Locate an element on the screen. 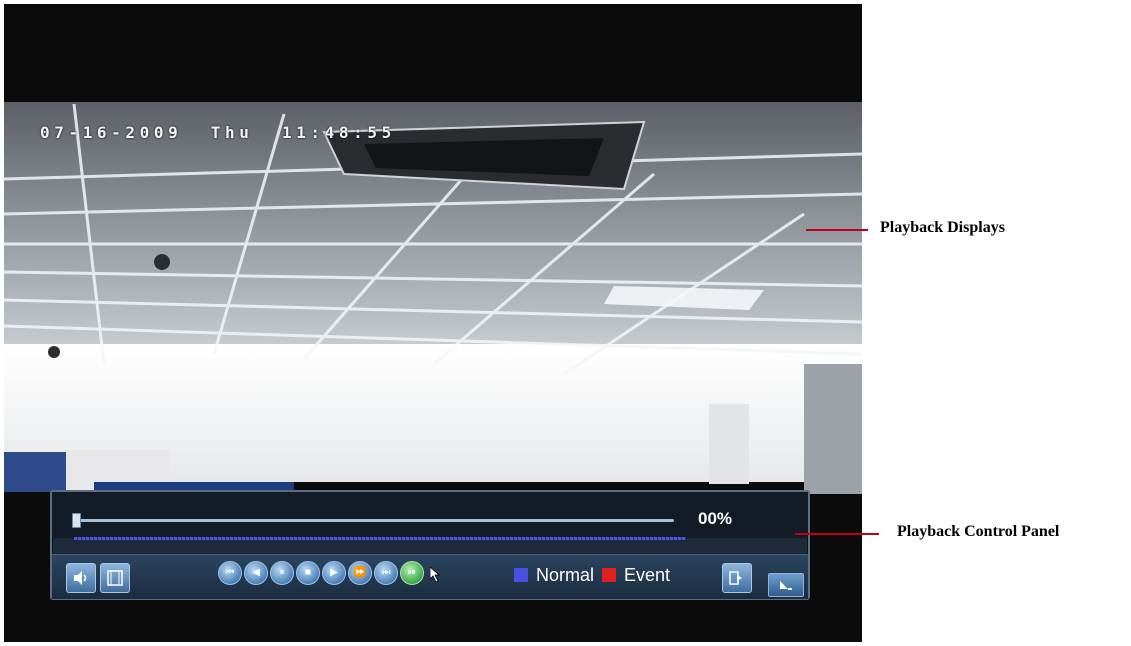 This screenshot has width=1131, height=646. playback-control-panel: 00% ⏮ ◀ ⏸ ■ ▶ ⏩ ⏭ ⏯ Normal Event is located at coordinates (430, 545).